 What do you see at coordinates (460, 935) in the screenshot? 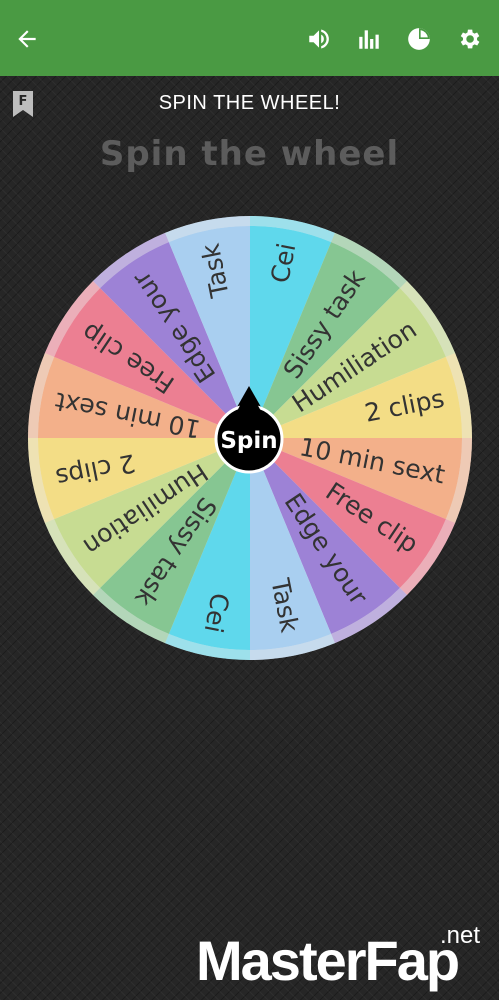
I see `watermark-suffix: .net` at bounding box center [460, 935].